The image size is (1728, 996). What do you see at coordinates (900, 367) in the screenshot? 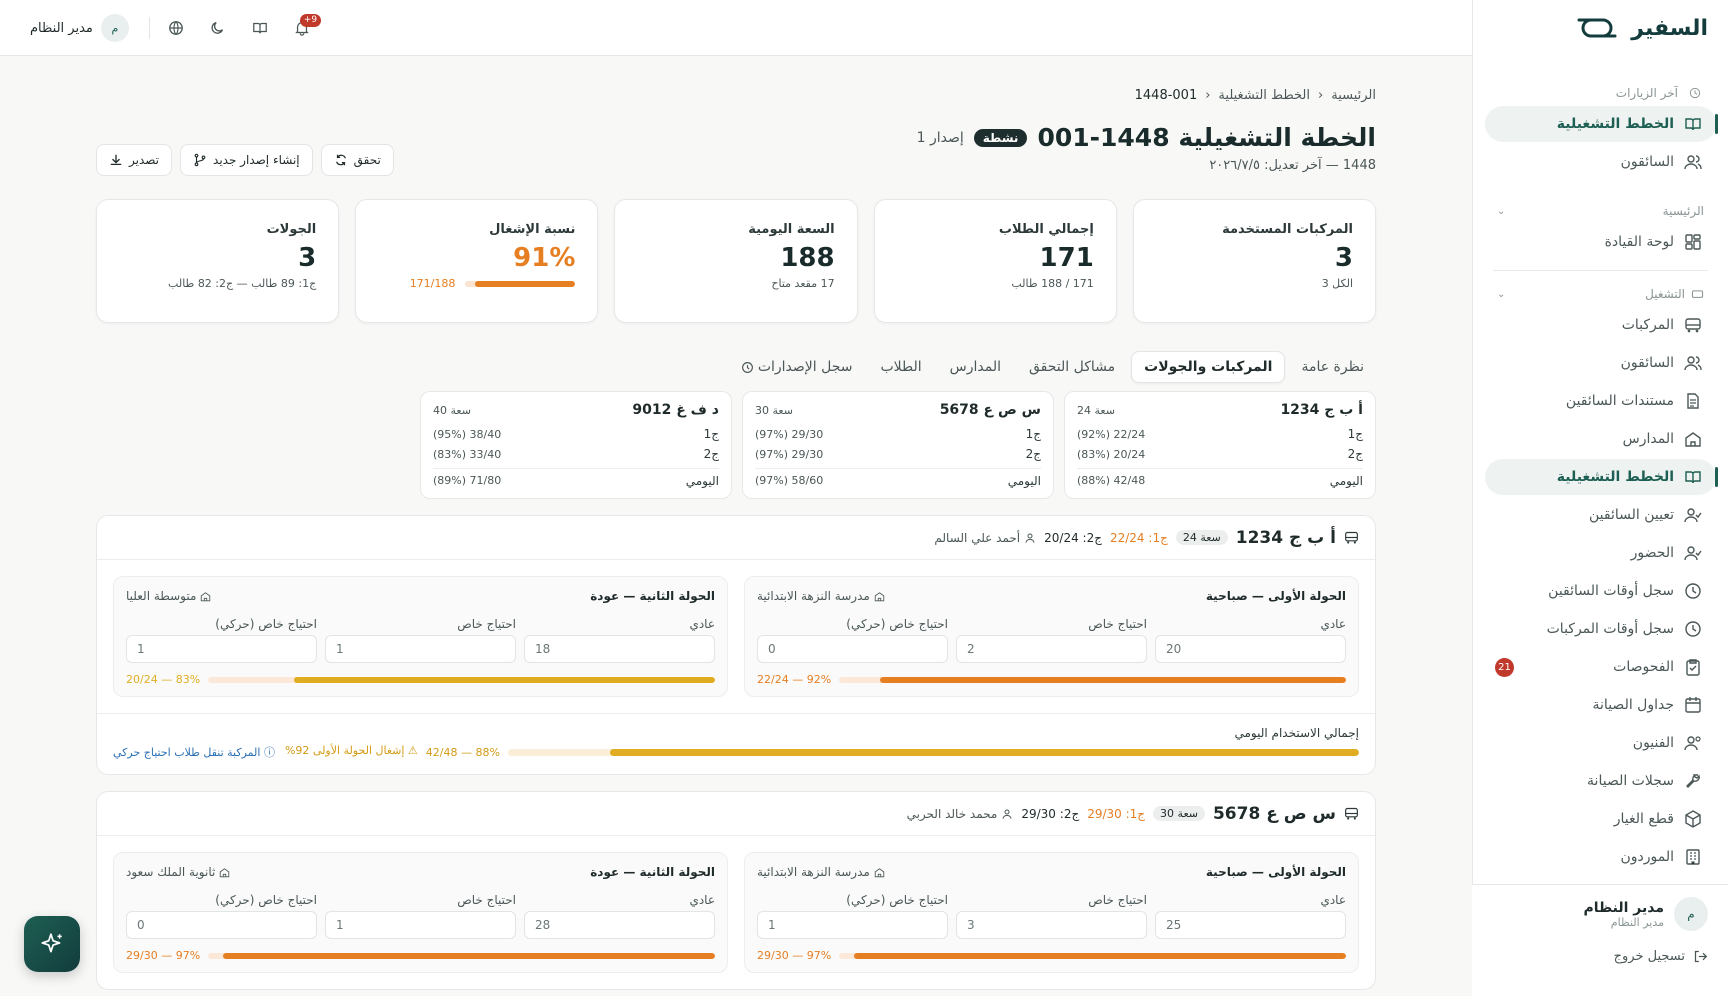
I see `tab-students: الطلاب` at bounding box center [900, 367].